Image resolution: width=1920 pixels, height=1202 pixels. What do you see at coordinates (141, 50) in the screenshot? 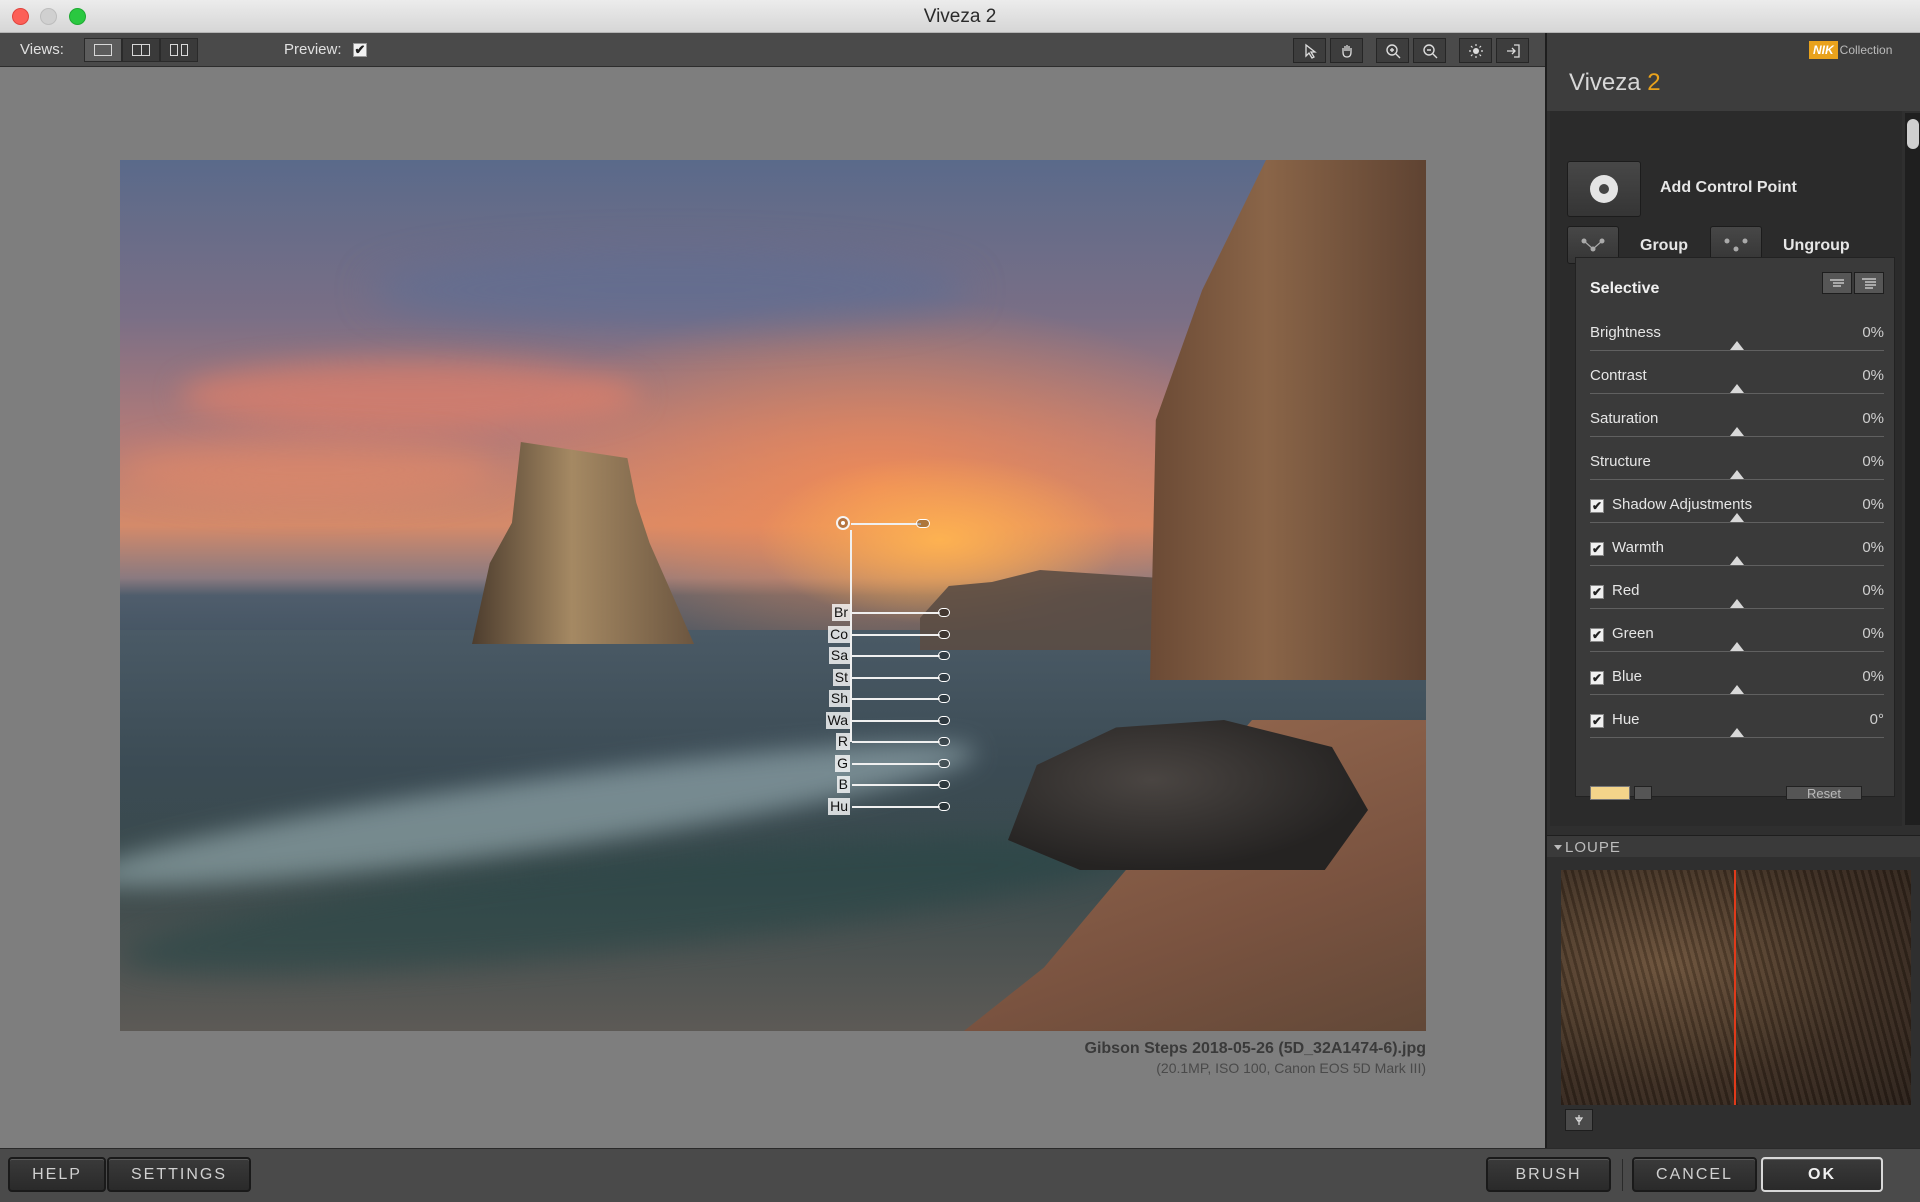
I see `split-view-button` at bounding box center [141, 50].